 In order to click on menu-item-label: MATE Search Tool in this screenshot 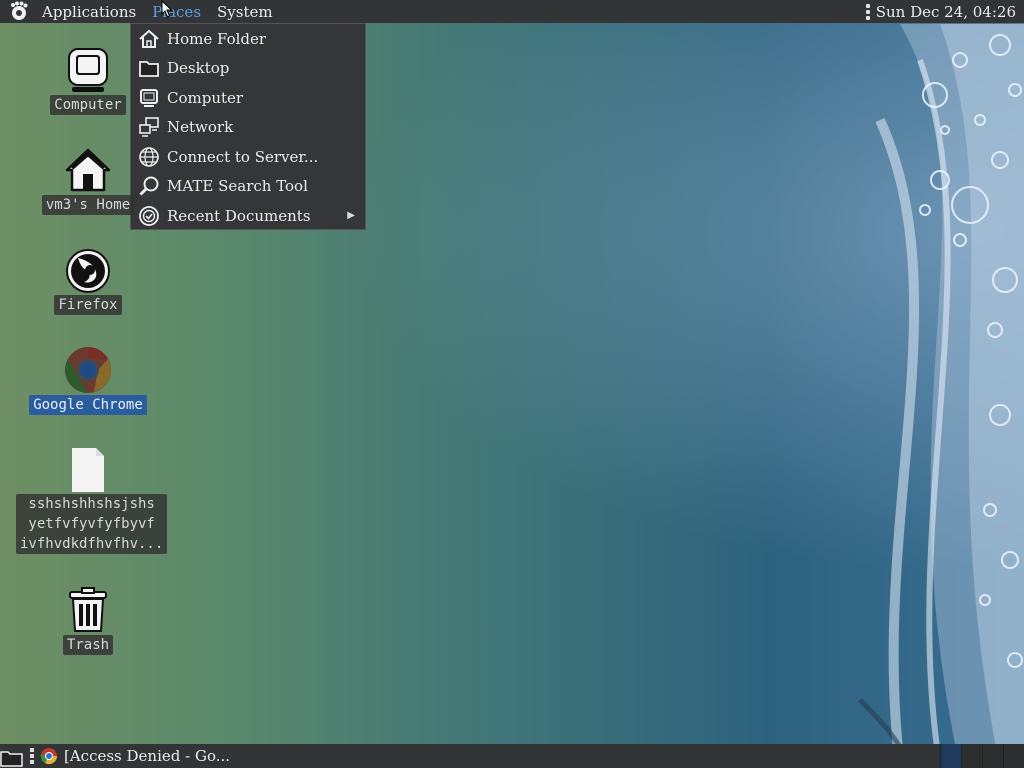, I will do `click(237, 185)`.